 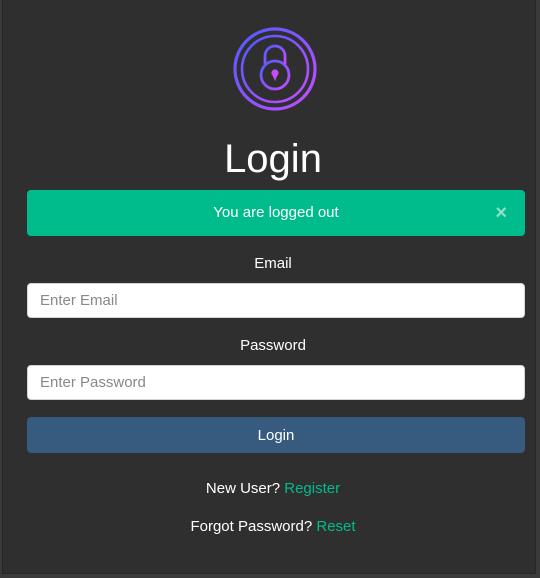 I want to click on reset-line: Forgot Password? Reset, so click(x=271, y=527).